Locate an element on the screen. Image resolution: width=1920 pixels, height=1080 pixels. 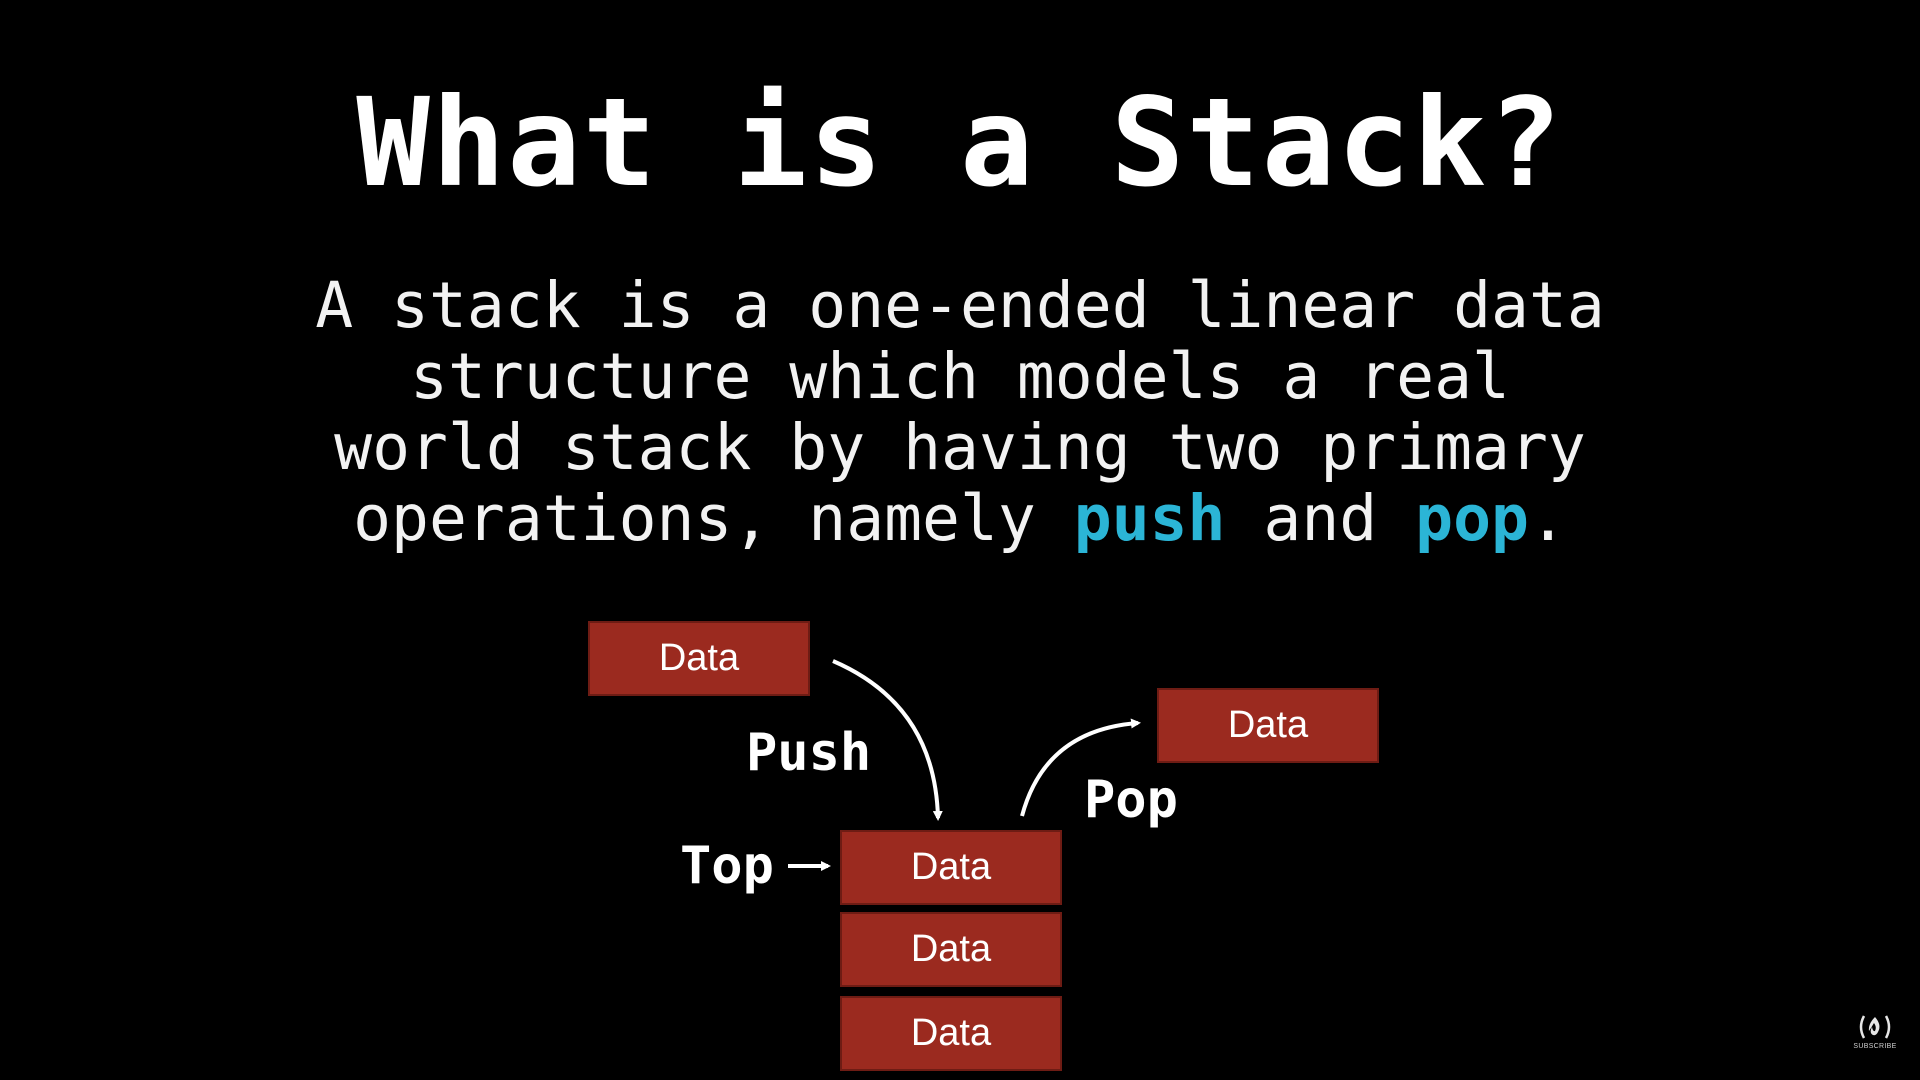
push-data-box: Data is located at coordinates (699, 658).